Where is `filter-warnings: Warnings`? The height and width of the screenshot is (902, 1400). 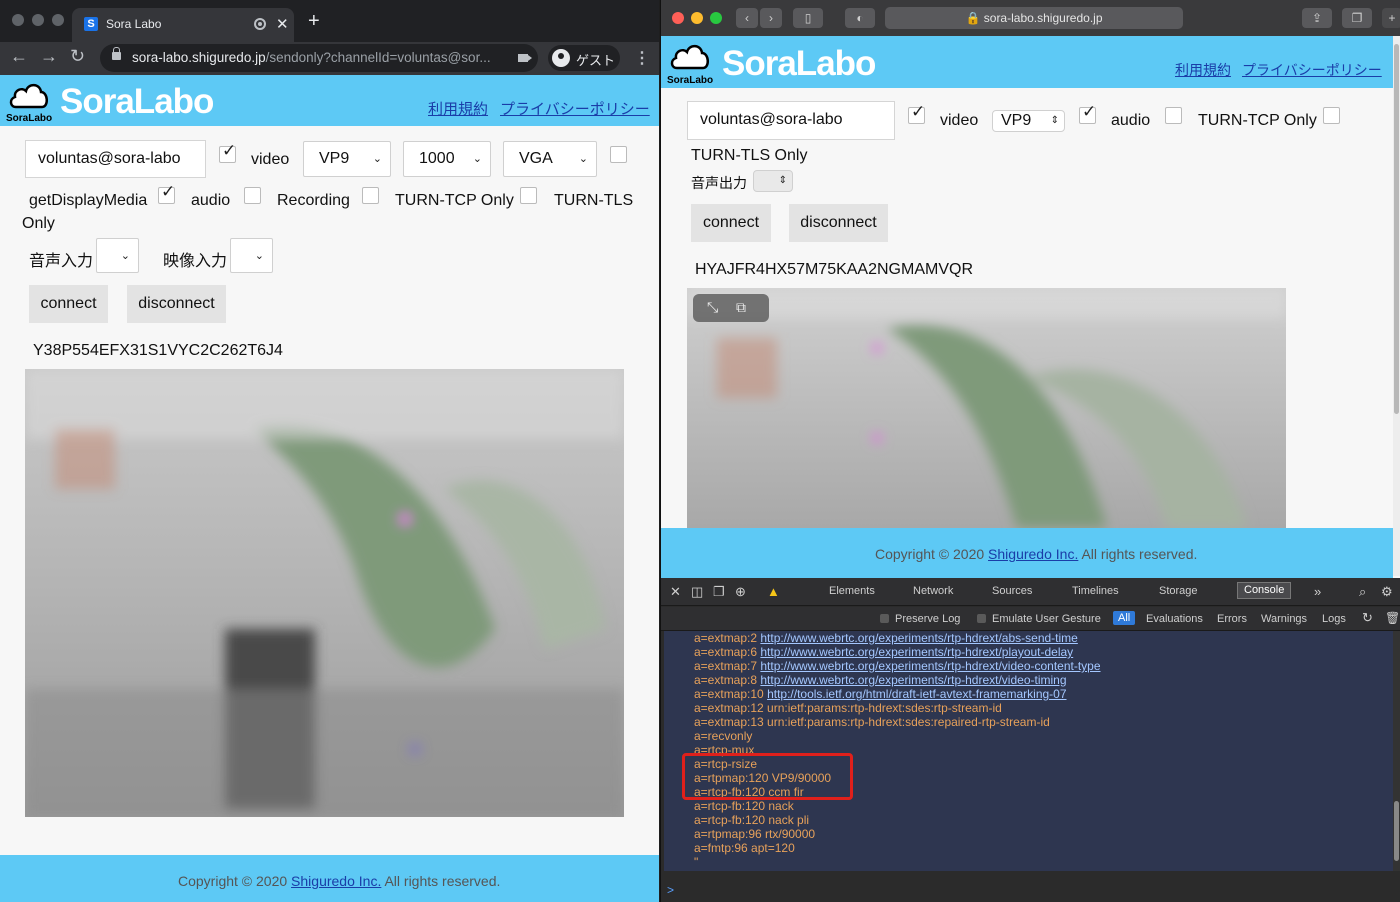 filter-warnings: Warnings is located at coordinates (1284, 619).